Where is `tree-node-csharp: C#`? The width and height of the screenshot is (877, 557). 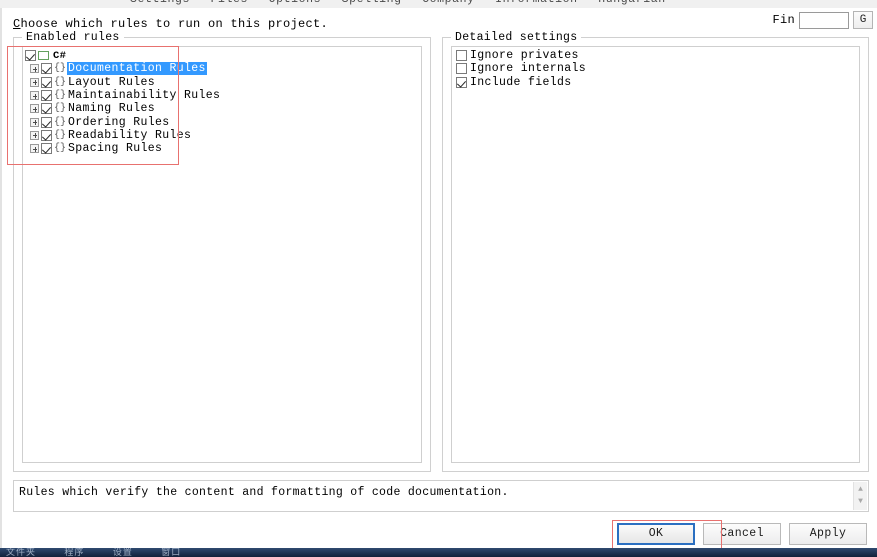
tree-node-csharp: C# is located at coordinates (223, 55).